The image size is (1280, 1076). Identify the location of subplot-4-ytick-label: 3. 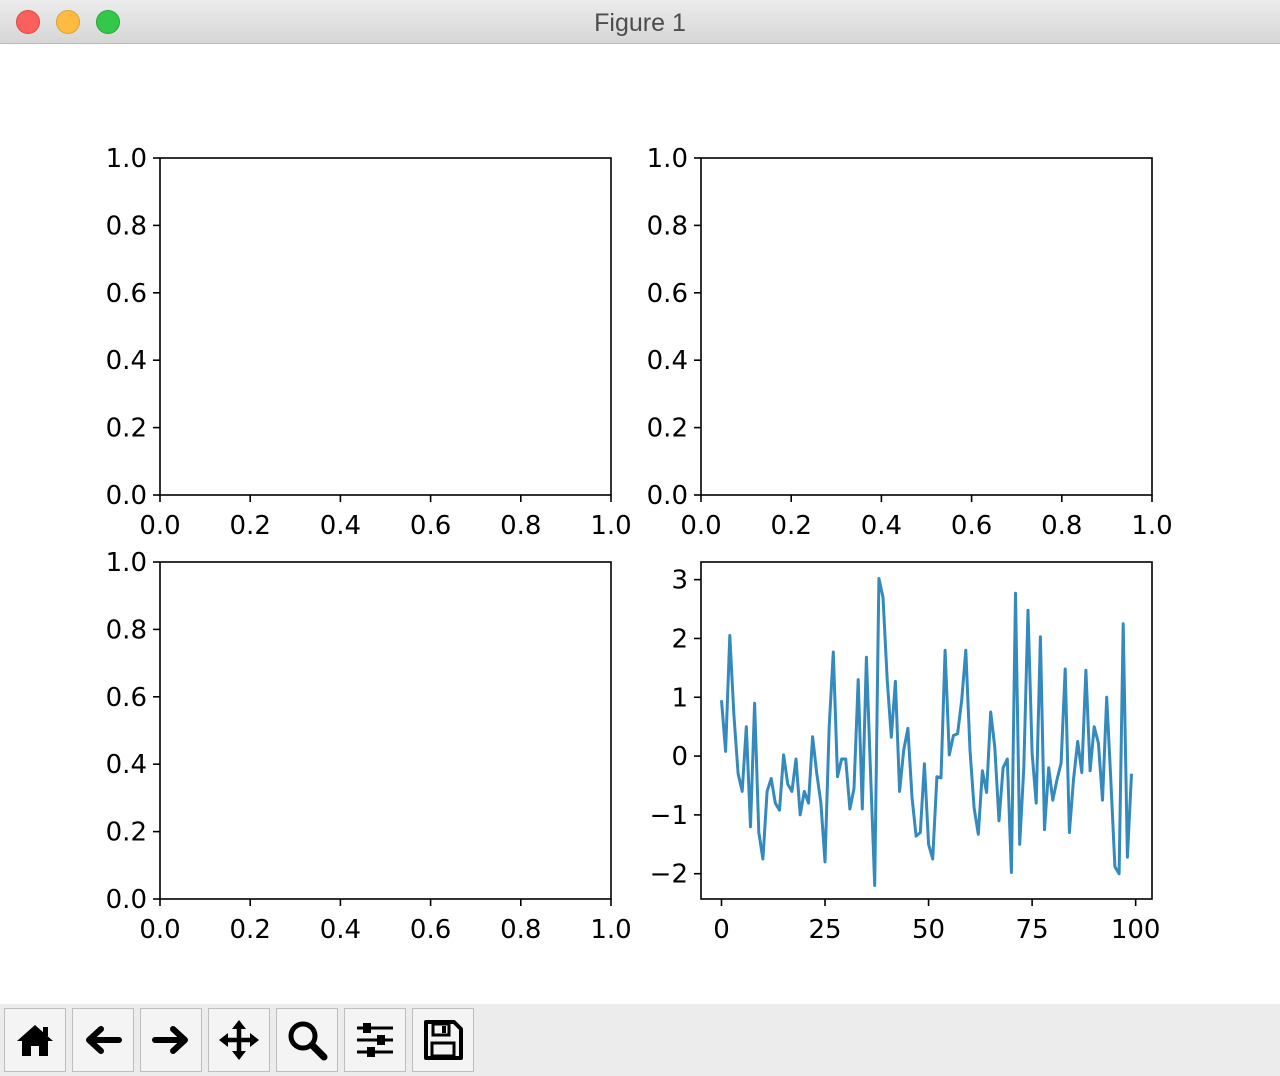
(679, 581).